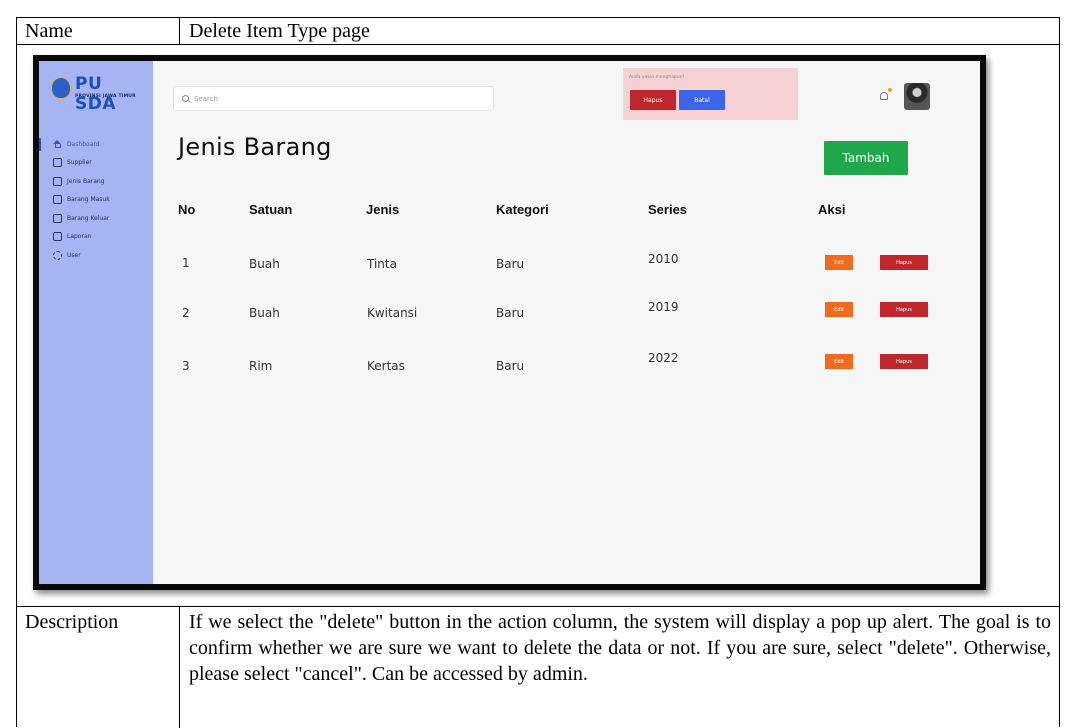 The width and height of the screenshot is (1068, 728). What do you see at coordinates (890, 90) in the screenshot?
I see `notification-dot` at bounding box center [890, 90].